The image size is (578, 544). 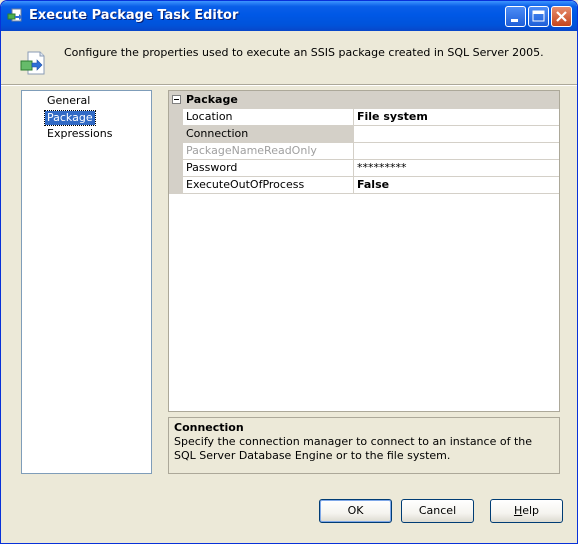 I want to click on window-title: Execute Package Task Editor, so click(x=134, y=15).